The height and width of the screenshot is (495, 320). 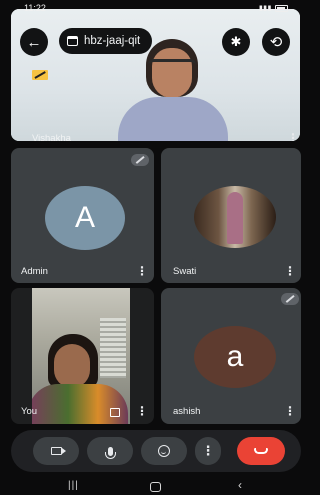 I want to click on avatar, so click(x=235, y=217).